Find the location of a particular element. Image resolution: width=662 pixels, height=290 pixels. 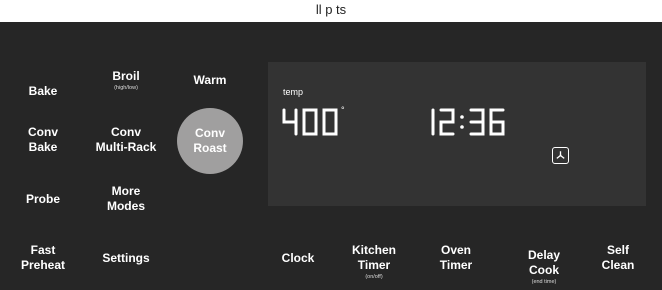

oven-timer-line2: Timer is located at coordinates (456, 265).